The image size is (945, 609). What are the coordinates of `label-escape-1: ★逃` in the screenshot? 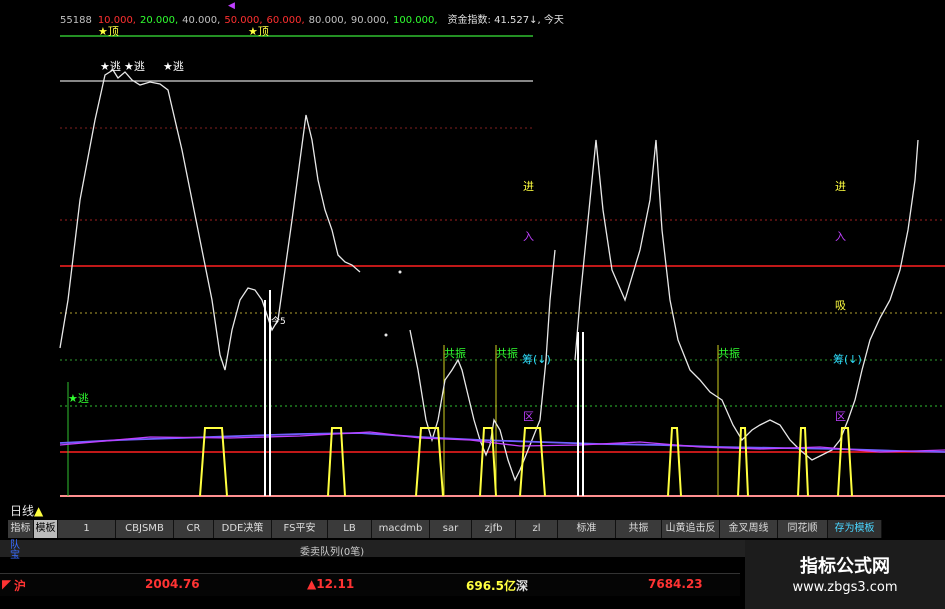 It's located at (110, 66).